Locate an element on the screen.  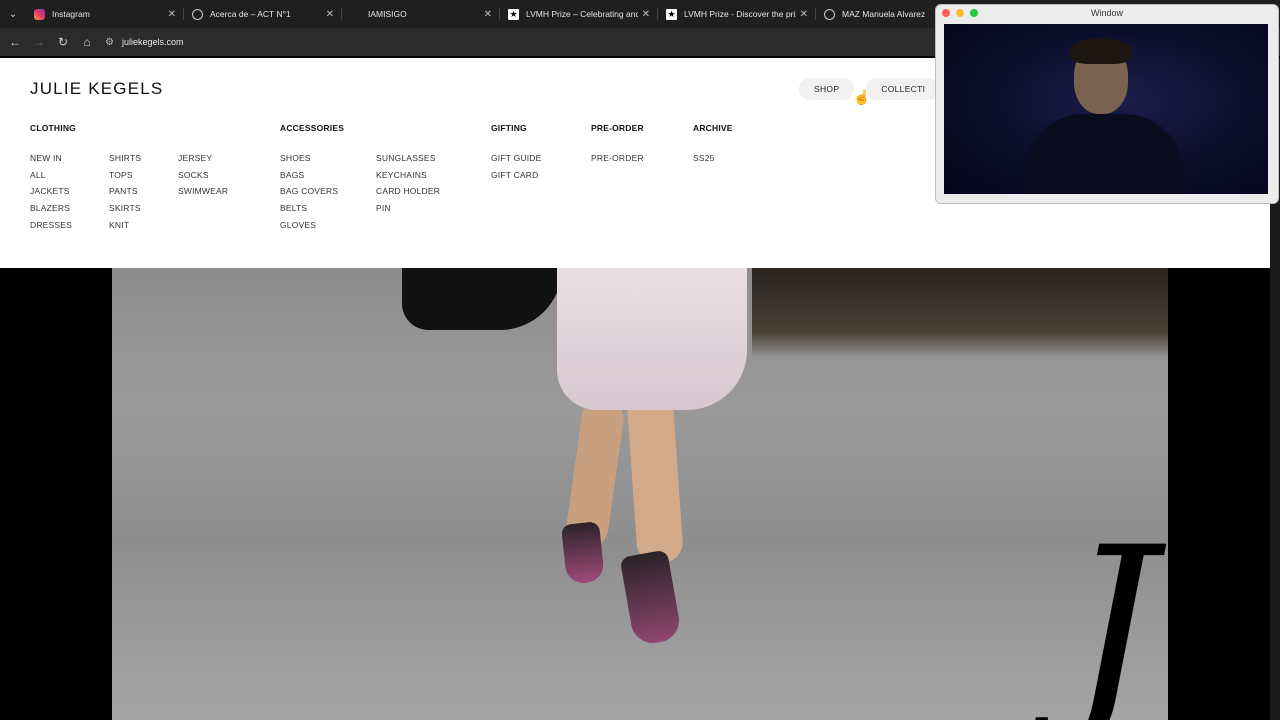
menu-link-swimwear: SWIMWEAR is located at coordinates (203, 191).